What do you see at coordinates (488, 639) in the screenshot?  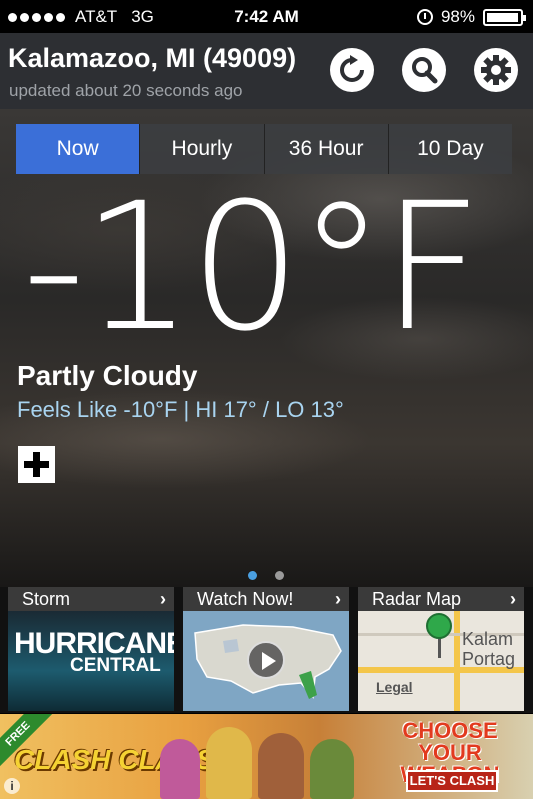 I see `map-city-line-1: Kalam` at bounding box center [488, 639].